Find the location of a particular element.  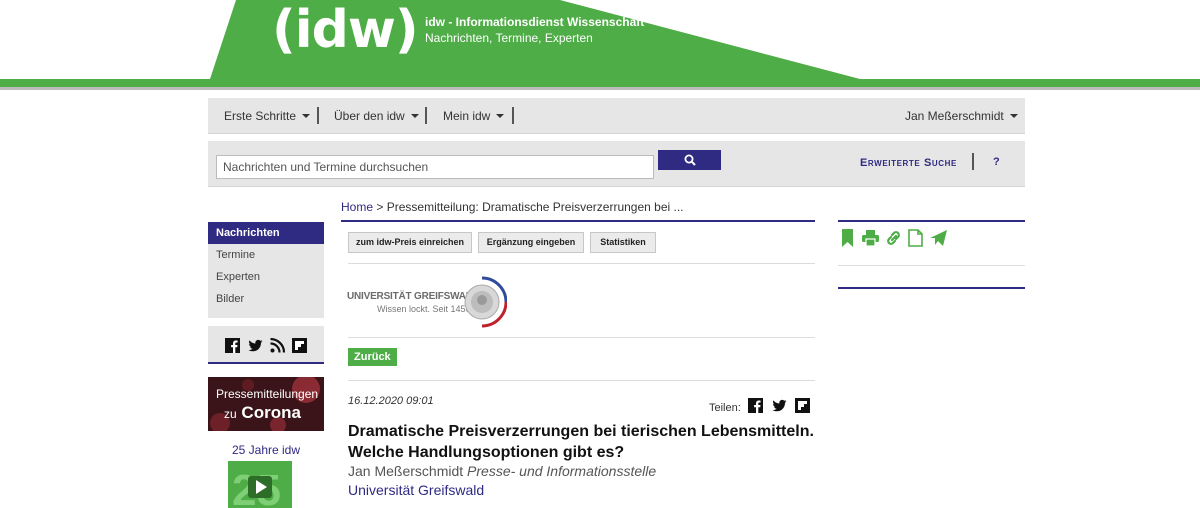

university-seal-icon is located at coordinates (485, 302).